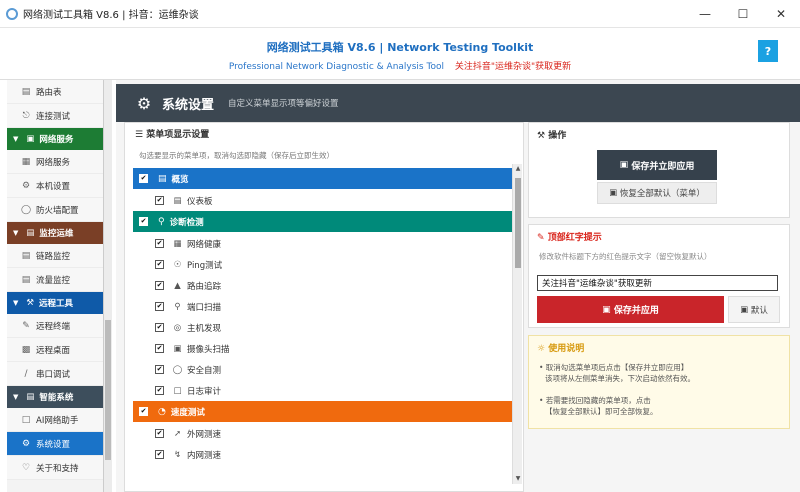  I want to click on item-label: 摄像头扫描, so click(208, 349).